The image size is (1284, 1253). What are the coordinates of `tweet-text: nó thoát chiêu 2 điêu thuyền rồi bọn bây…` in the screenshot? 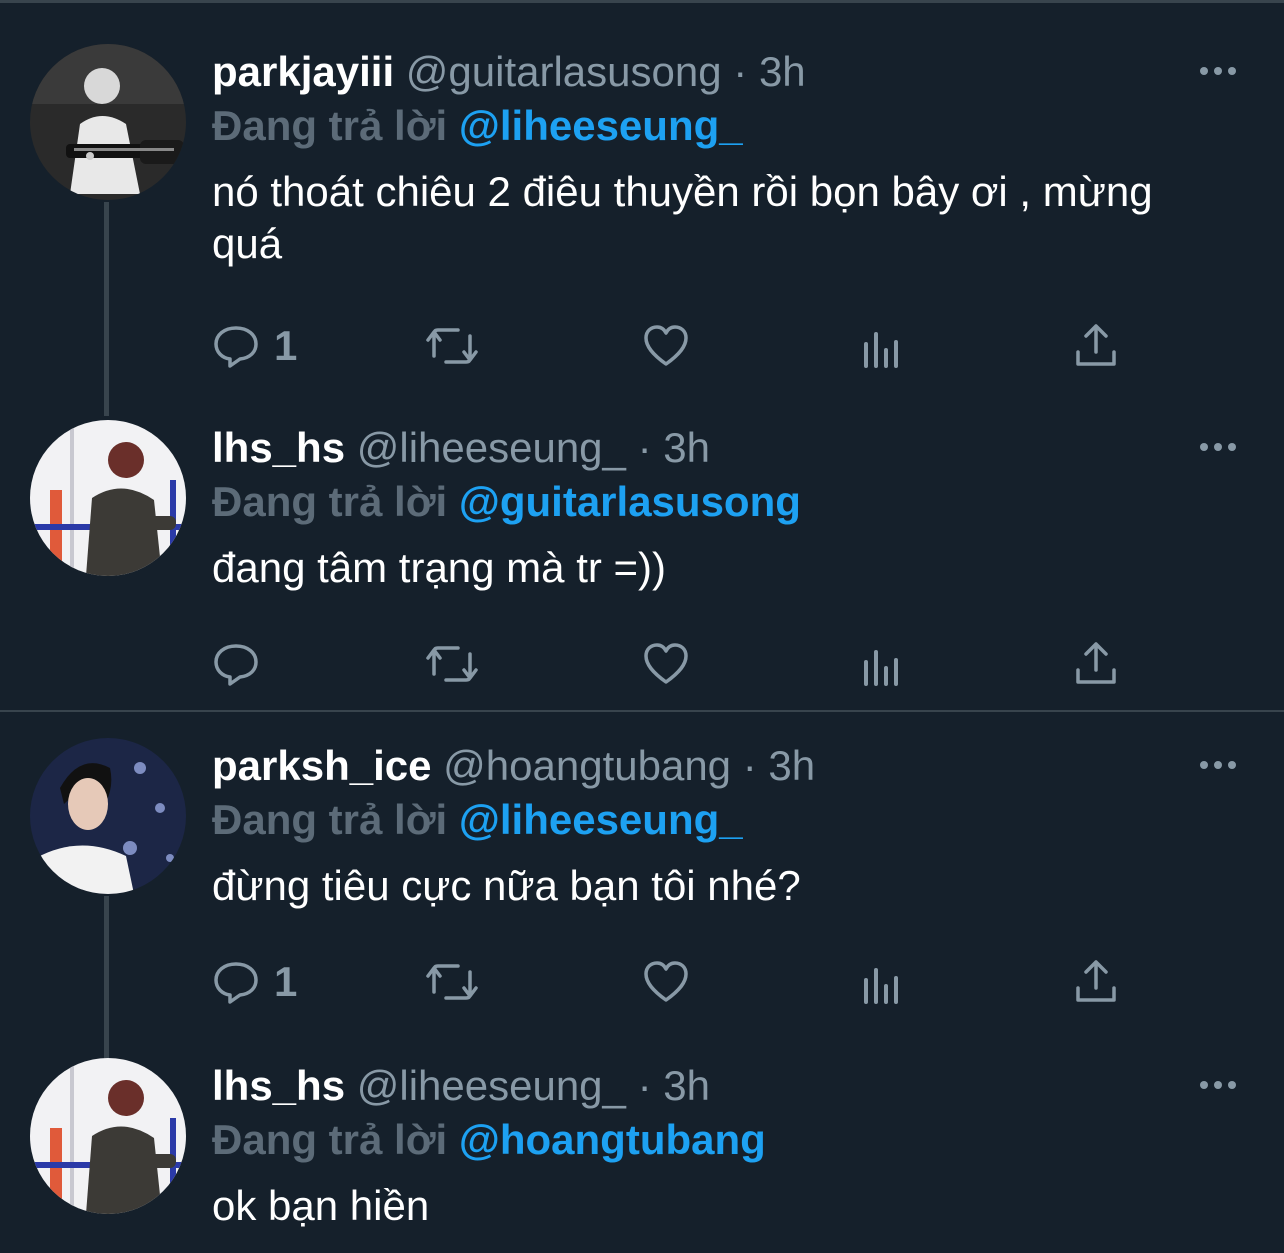 It's located at (682, 217).